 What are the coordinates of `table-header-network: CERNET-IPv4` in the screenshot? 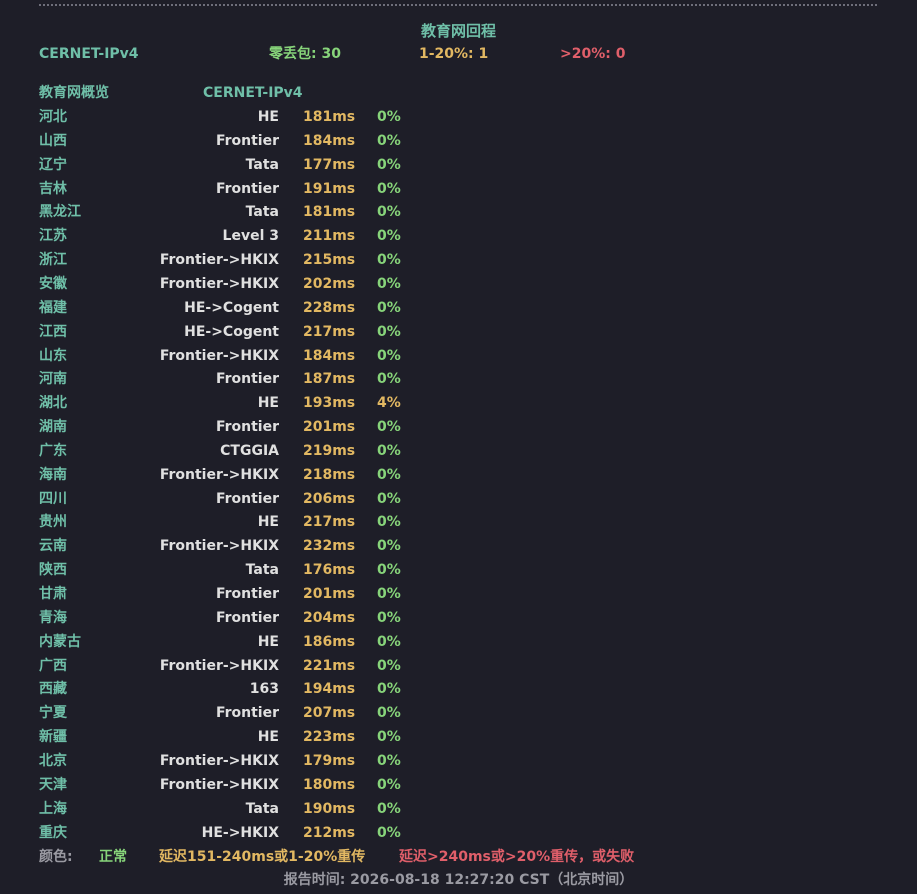 It's located at (253, 93).